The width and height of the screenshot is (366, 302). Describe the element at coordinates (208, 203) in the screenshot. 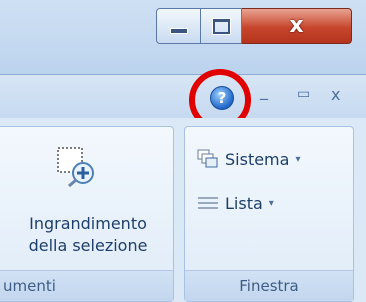

I see `list-icon` at that location.